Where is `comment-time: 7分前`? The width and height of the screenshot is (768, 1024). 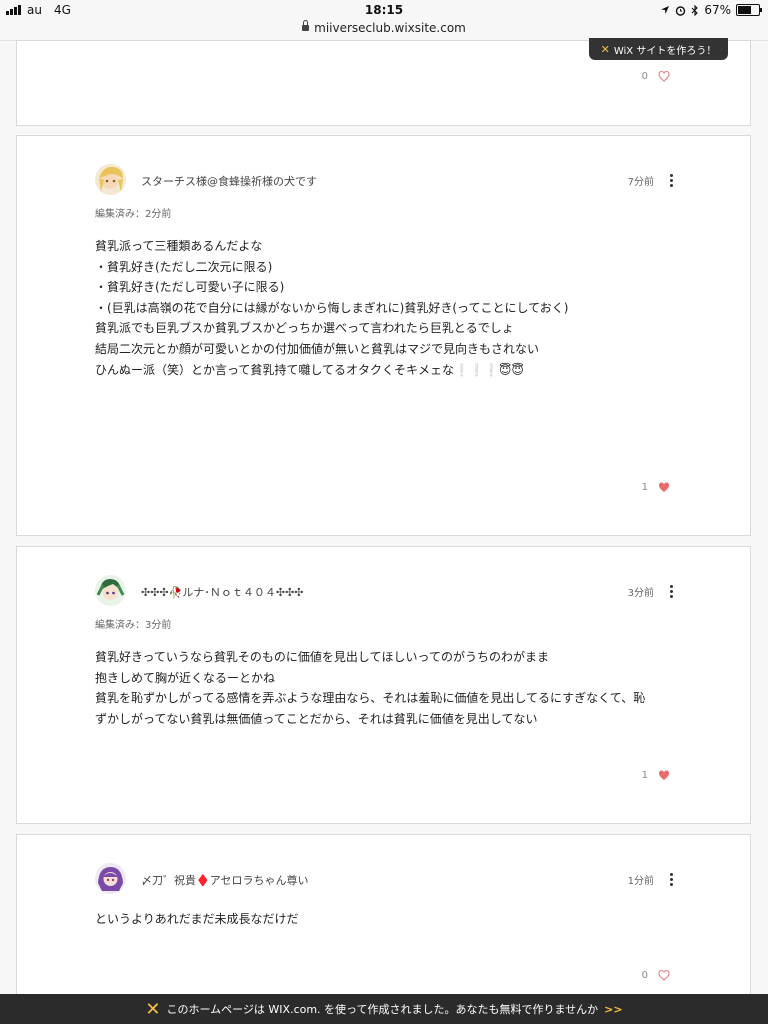
comment-time: 7分前 is located at coordinates (640, 182).